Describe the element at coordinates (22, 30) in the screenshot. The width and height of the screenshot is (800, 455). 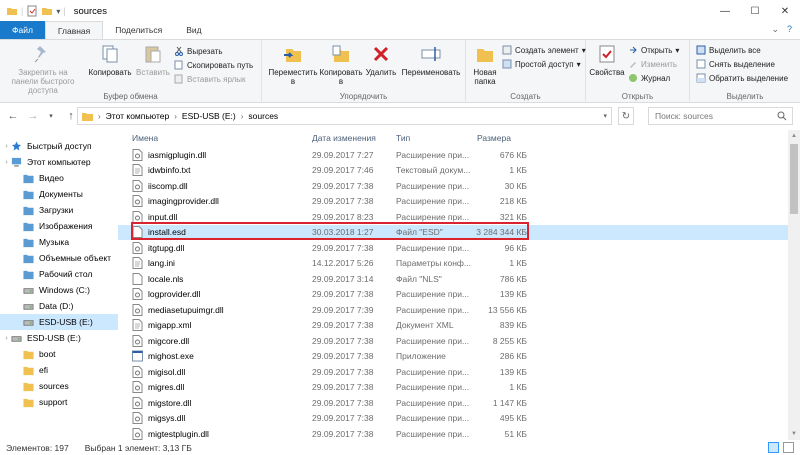
I see `tab-file: Файл` at that location.